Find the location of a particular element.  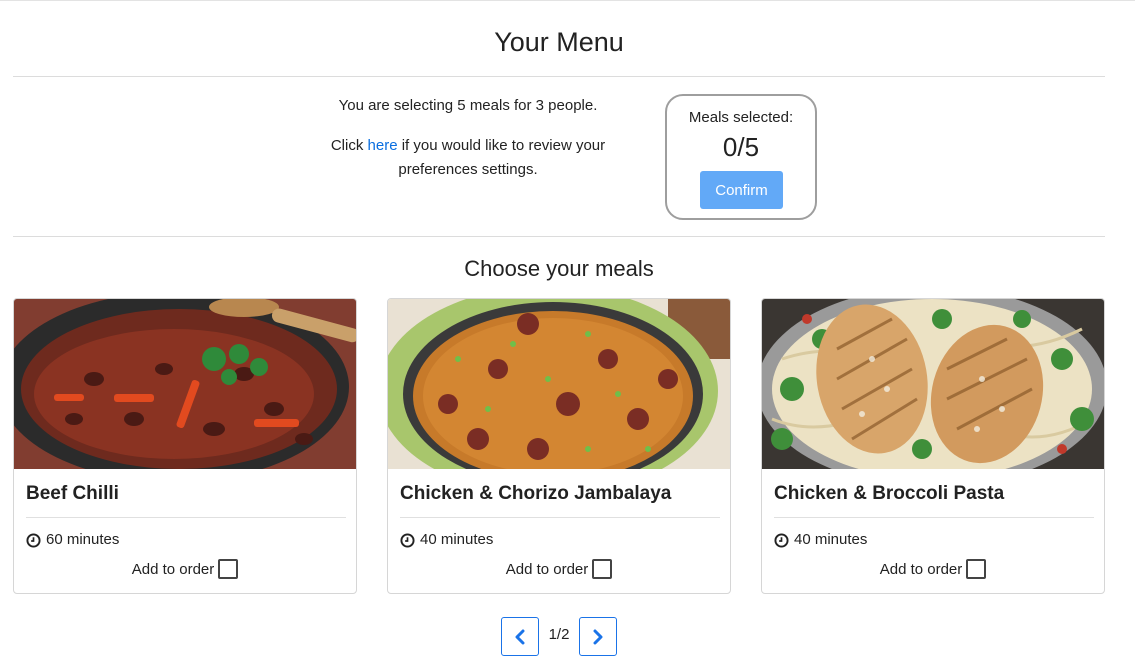

next-page-button is located at coordinates (598, 636).